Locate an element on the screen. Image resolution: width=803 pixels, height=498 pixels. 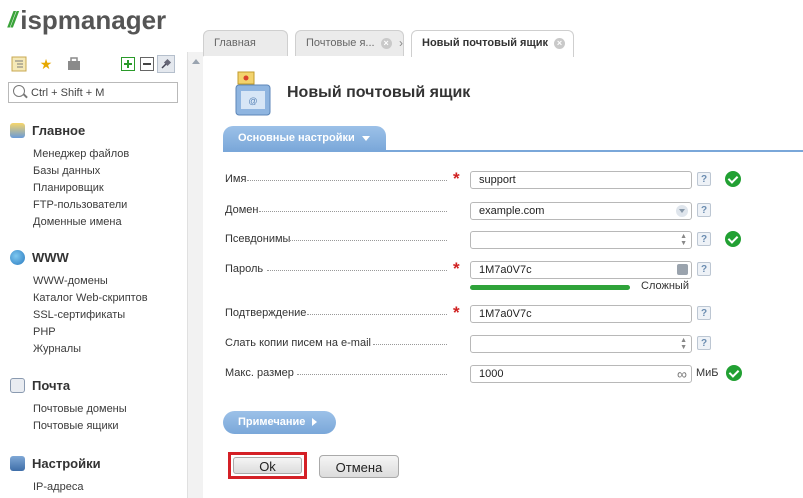
tab-new-mailbox: Новый почтовый ящик × is located at coordinates (492, 44).